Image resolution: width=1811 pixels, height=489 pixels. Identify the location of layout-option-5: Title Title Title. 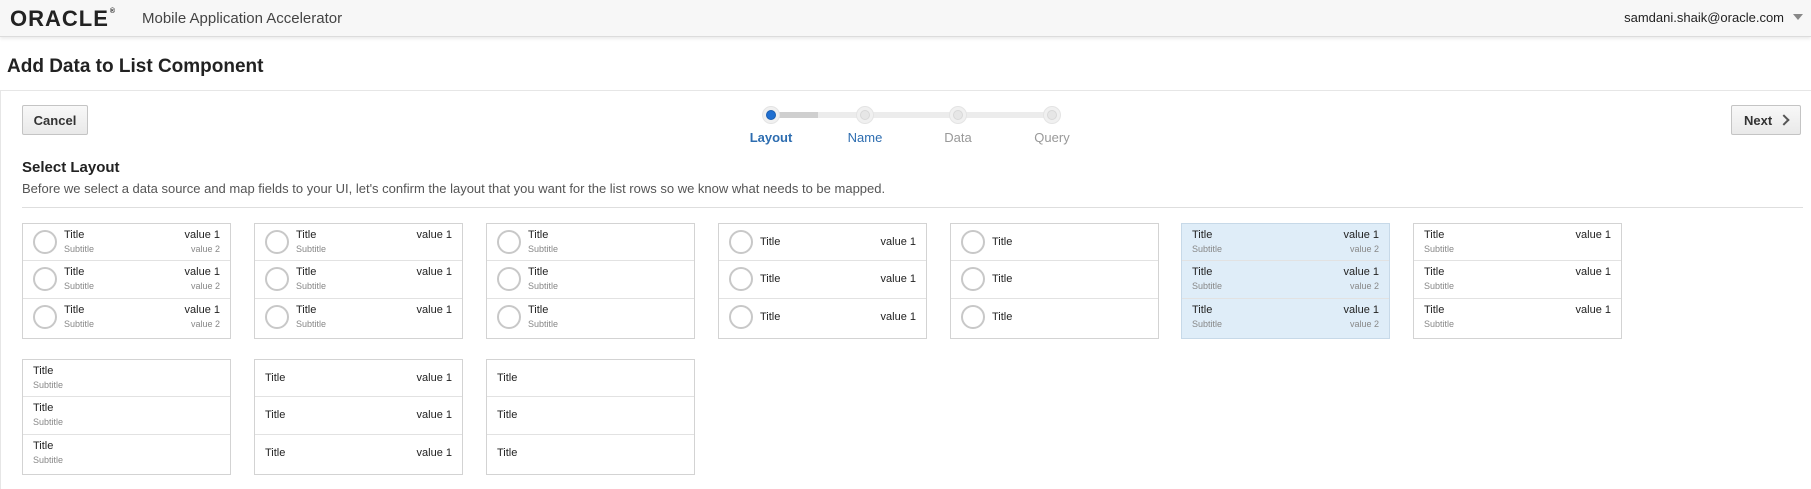
(1054, 281).